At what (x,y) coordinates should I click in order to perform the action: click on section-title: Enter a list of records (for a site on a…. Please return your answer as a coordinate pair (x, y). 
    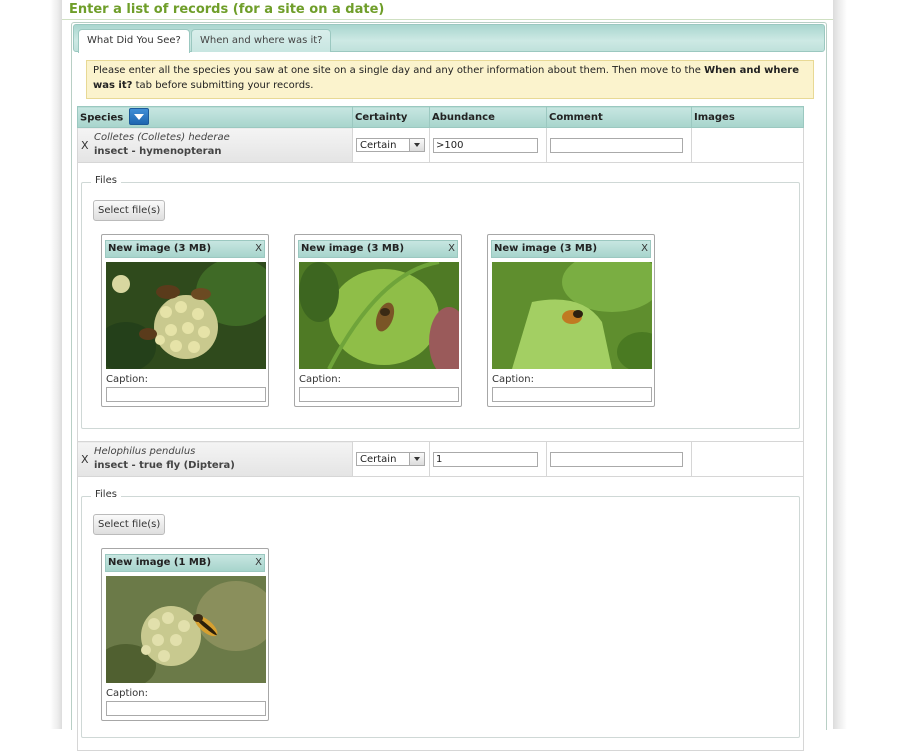
    Looking at the image, I should click on (227, 9).